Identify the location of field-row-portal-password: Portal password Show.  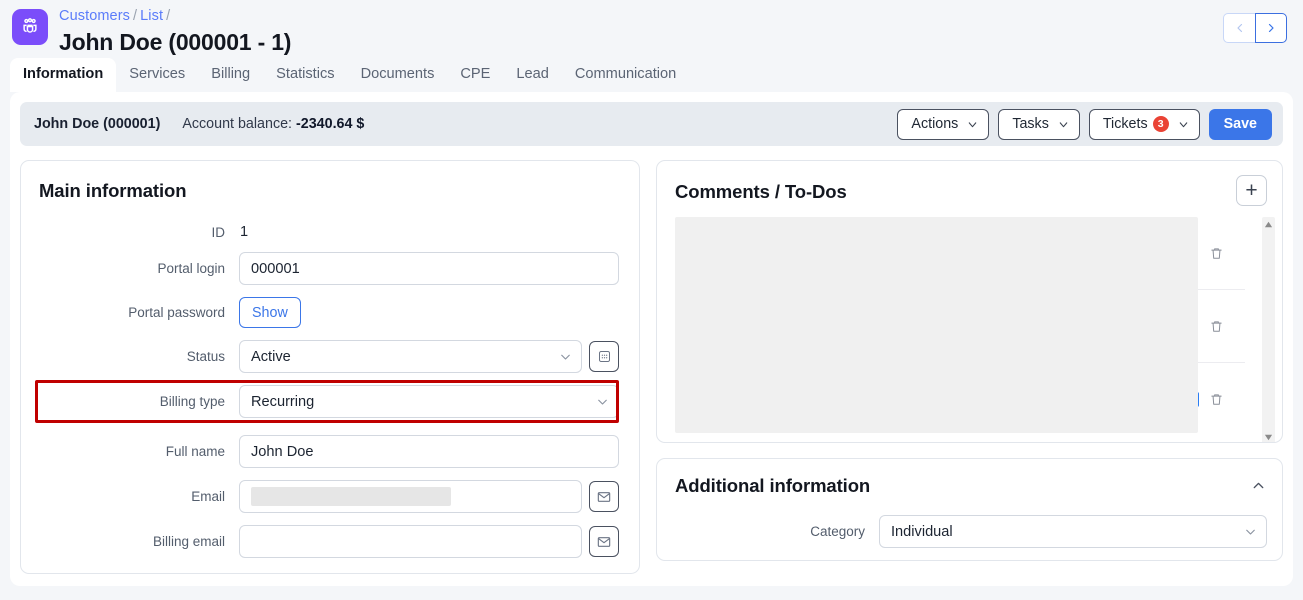
(327, 312).